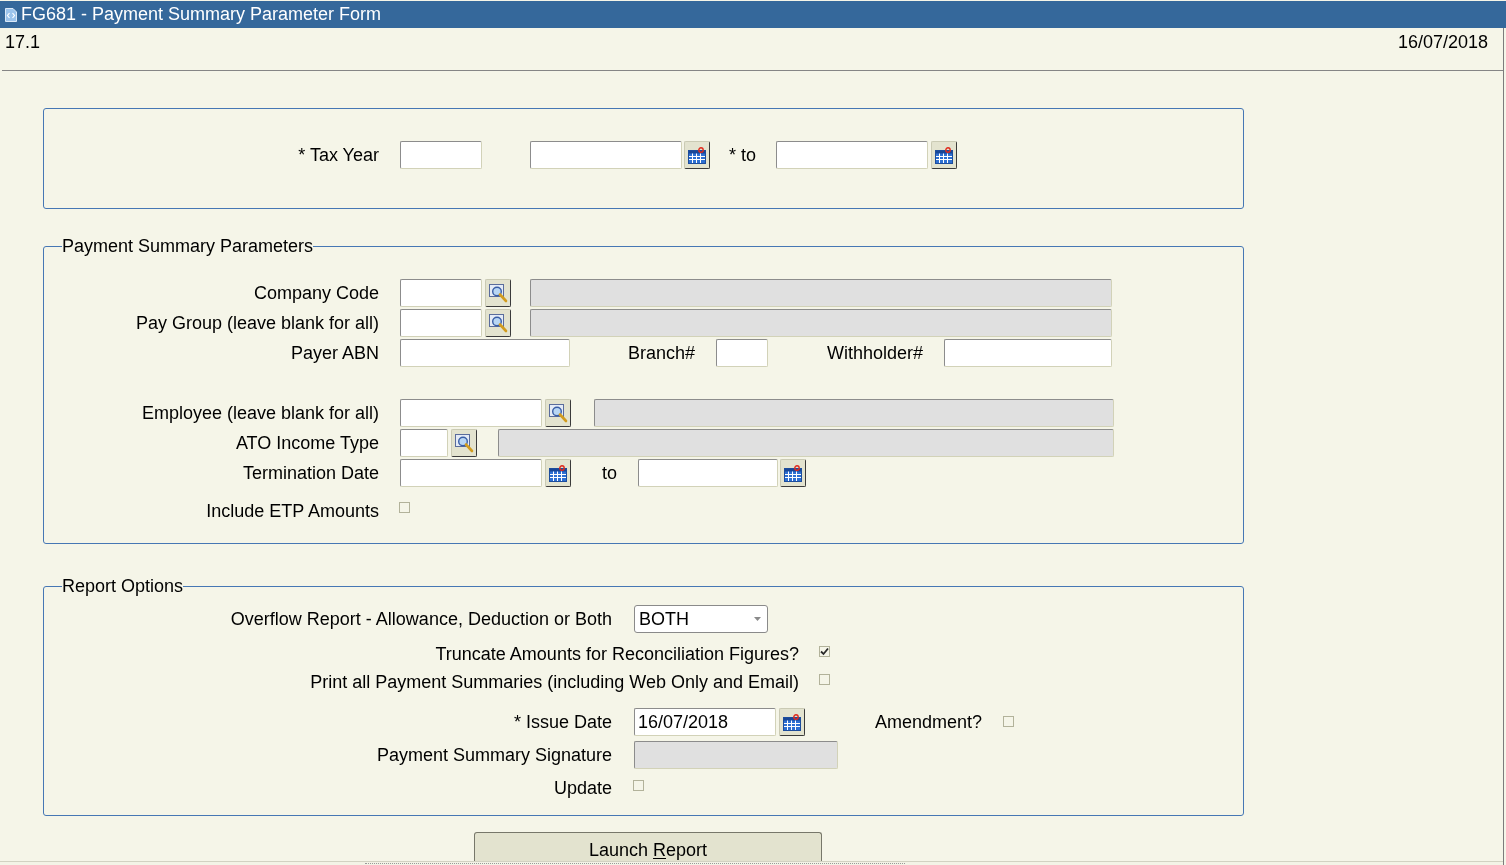  What do you see at coordinates (292, 511) in the screenshot?
I see `field-label: Include ETP Amounts` at bounding box center [292, 511].